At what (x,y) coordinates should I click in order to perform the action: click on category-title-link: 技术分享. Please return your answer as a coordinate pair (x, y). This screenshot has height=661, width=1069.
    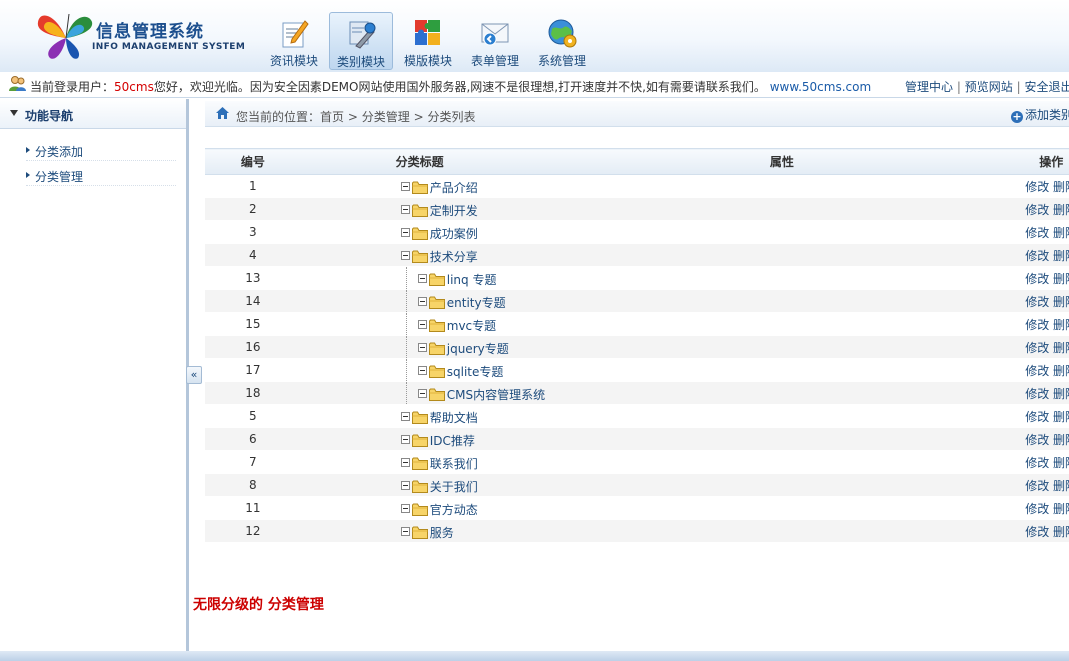
    Looking at the image, I should click on (454, 257).